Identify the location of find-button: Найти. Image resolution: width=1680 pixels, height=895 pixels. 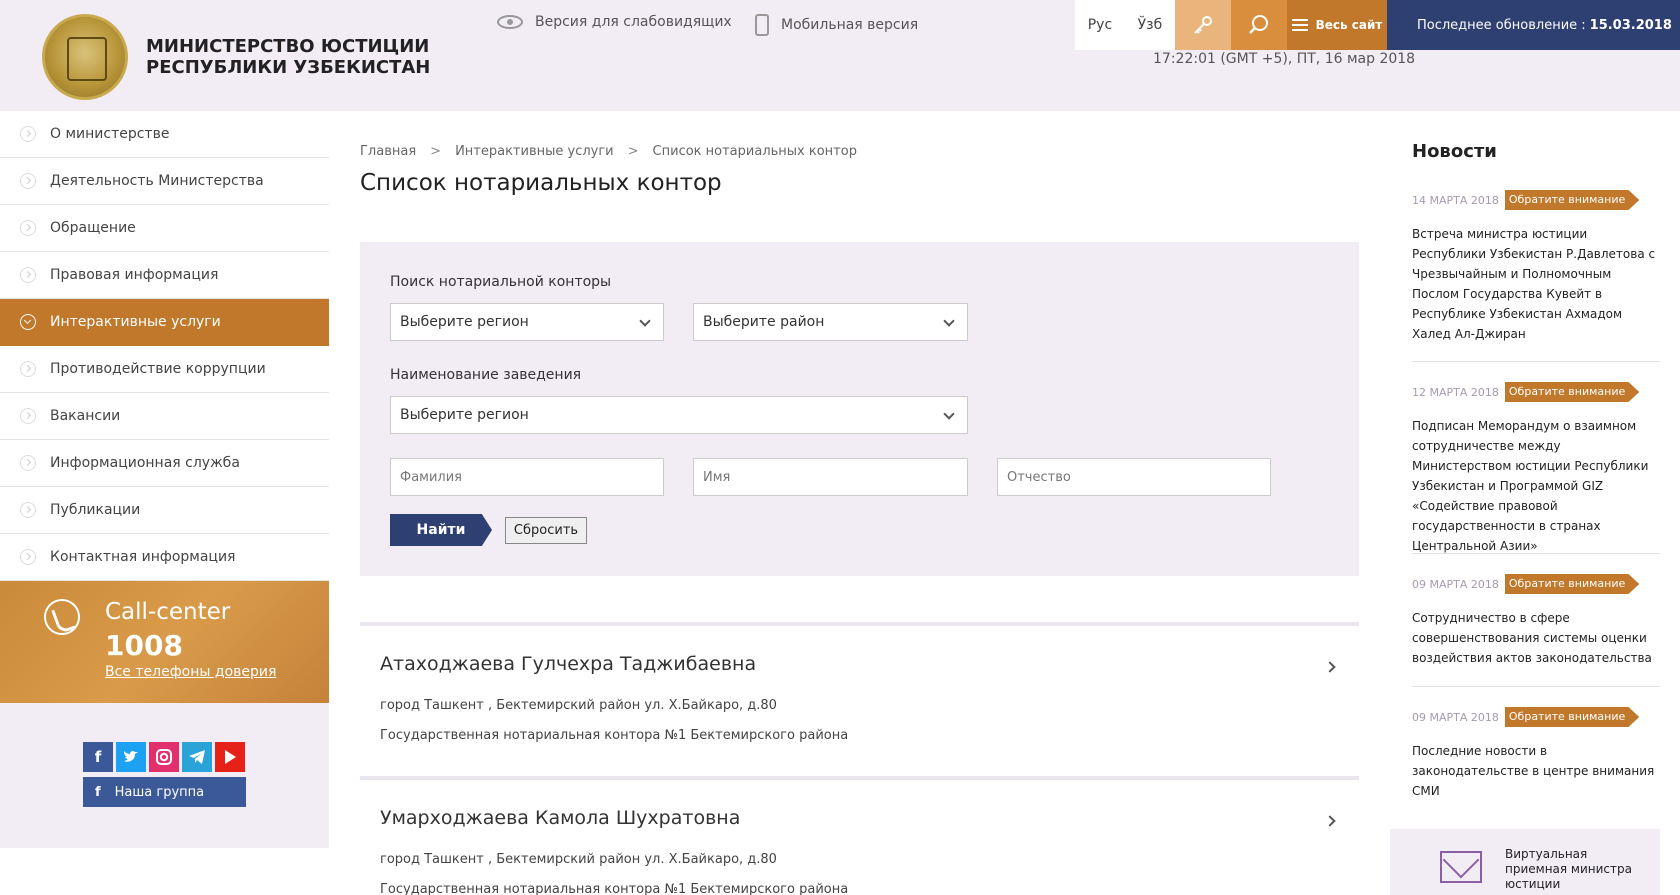
(441, 530).